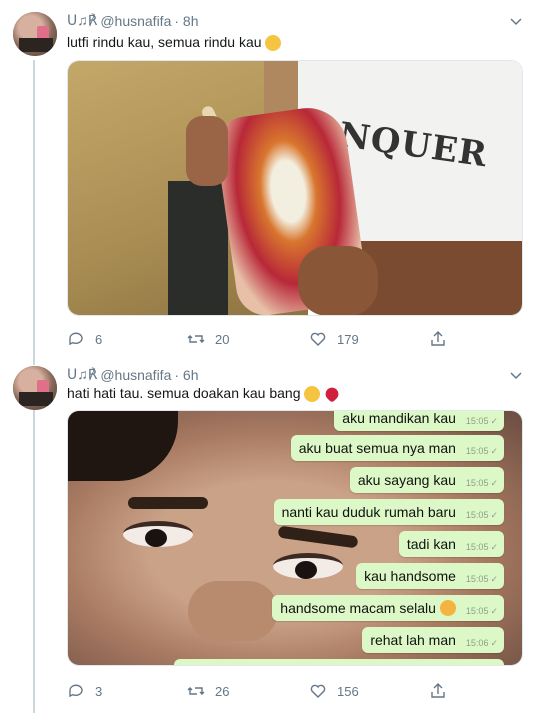 The image size is (537, 713). Describe the element at coordinates (222, 339) in the screenshot. I see `retweet-count: 20` at that location.